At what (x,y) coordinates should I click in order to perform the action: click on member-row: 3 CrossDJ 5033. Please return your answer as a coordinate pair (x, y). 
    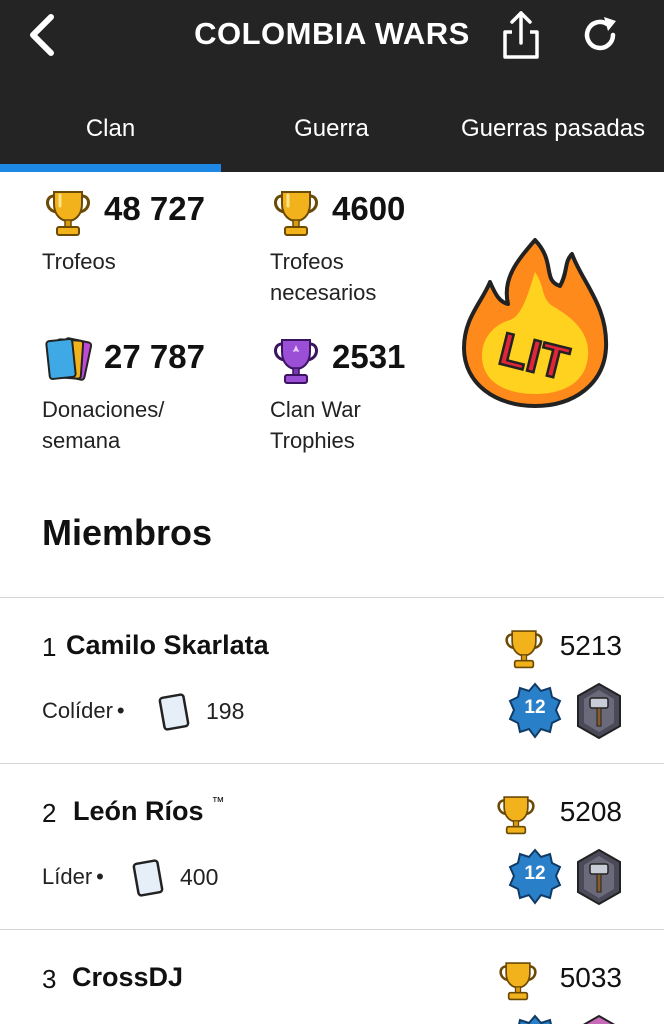
    Looking at the image, I should click on (332, 977).